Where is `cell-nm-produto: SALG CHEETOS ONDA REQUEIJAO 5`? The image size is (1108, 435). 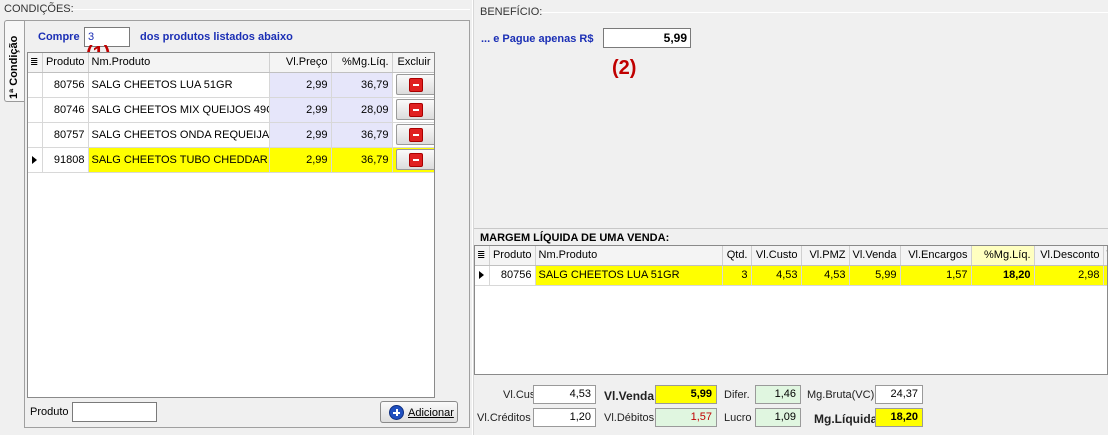
cell-nm-produto: SALG CHEETOS ONDA REQUEIJAO 5 is located at coordinates (179, 135).